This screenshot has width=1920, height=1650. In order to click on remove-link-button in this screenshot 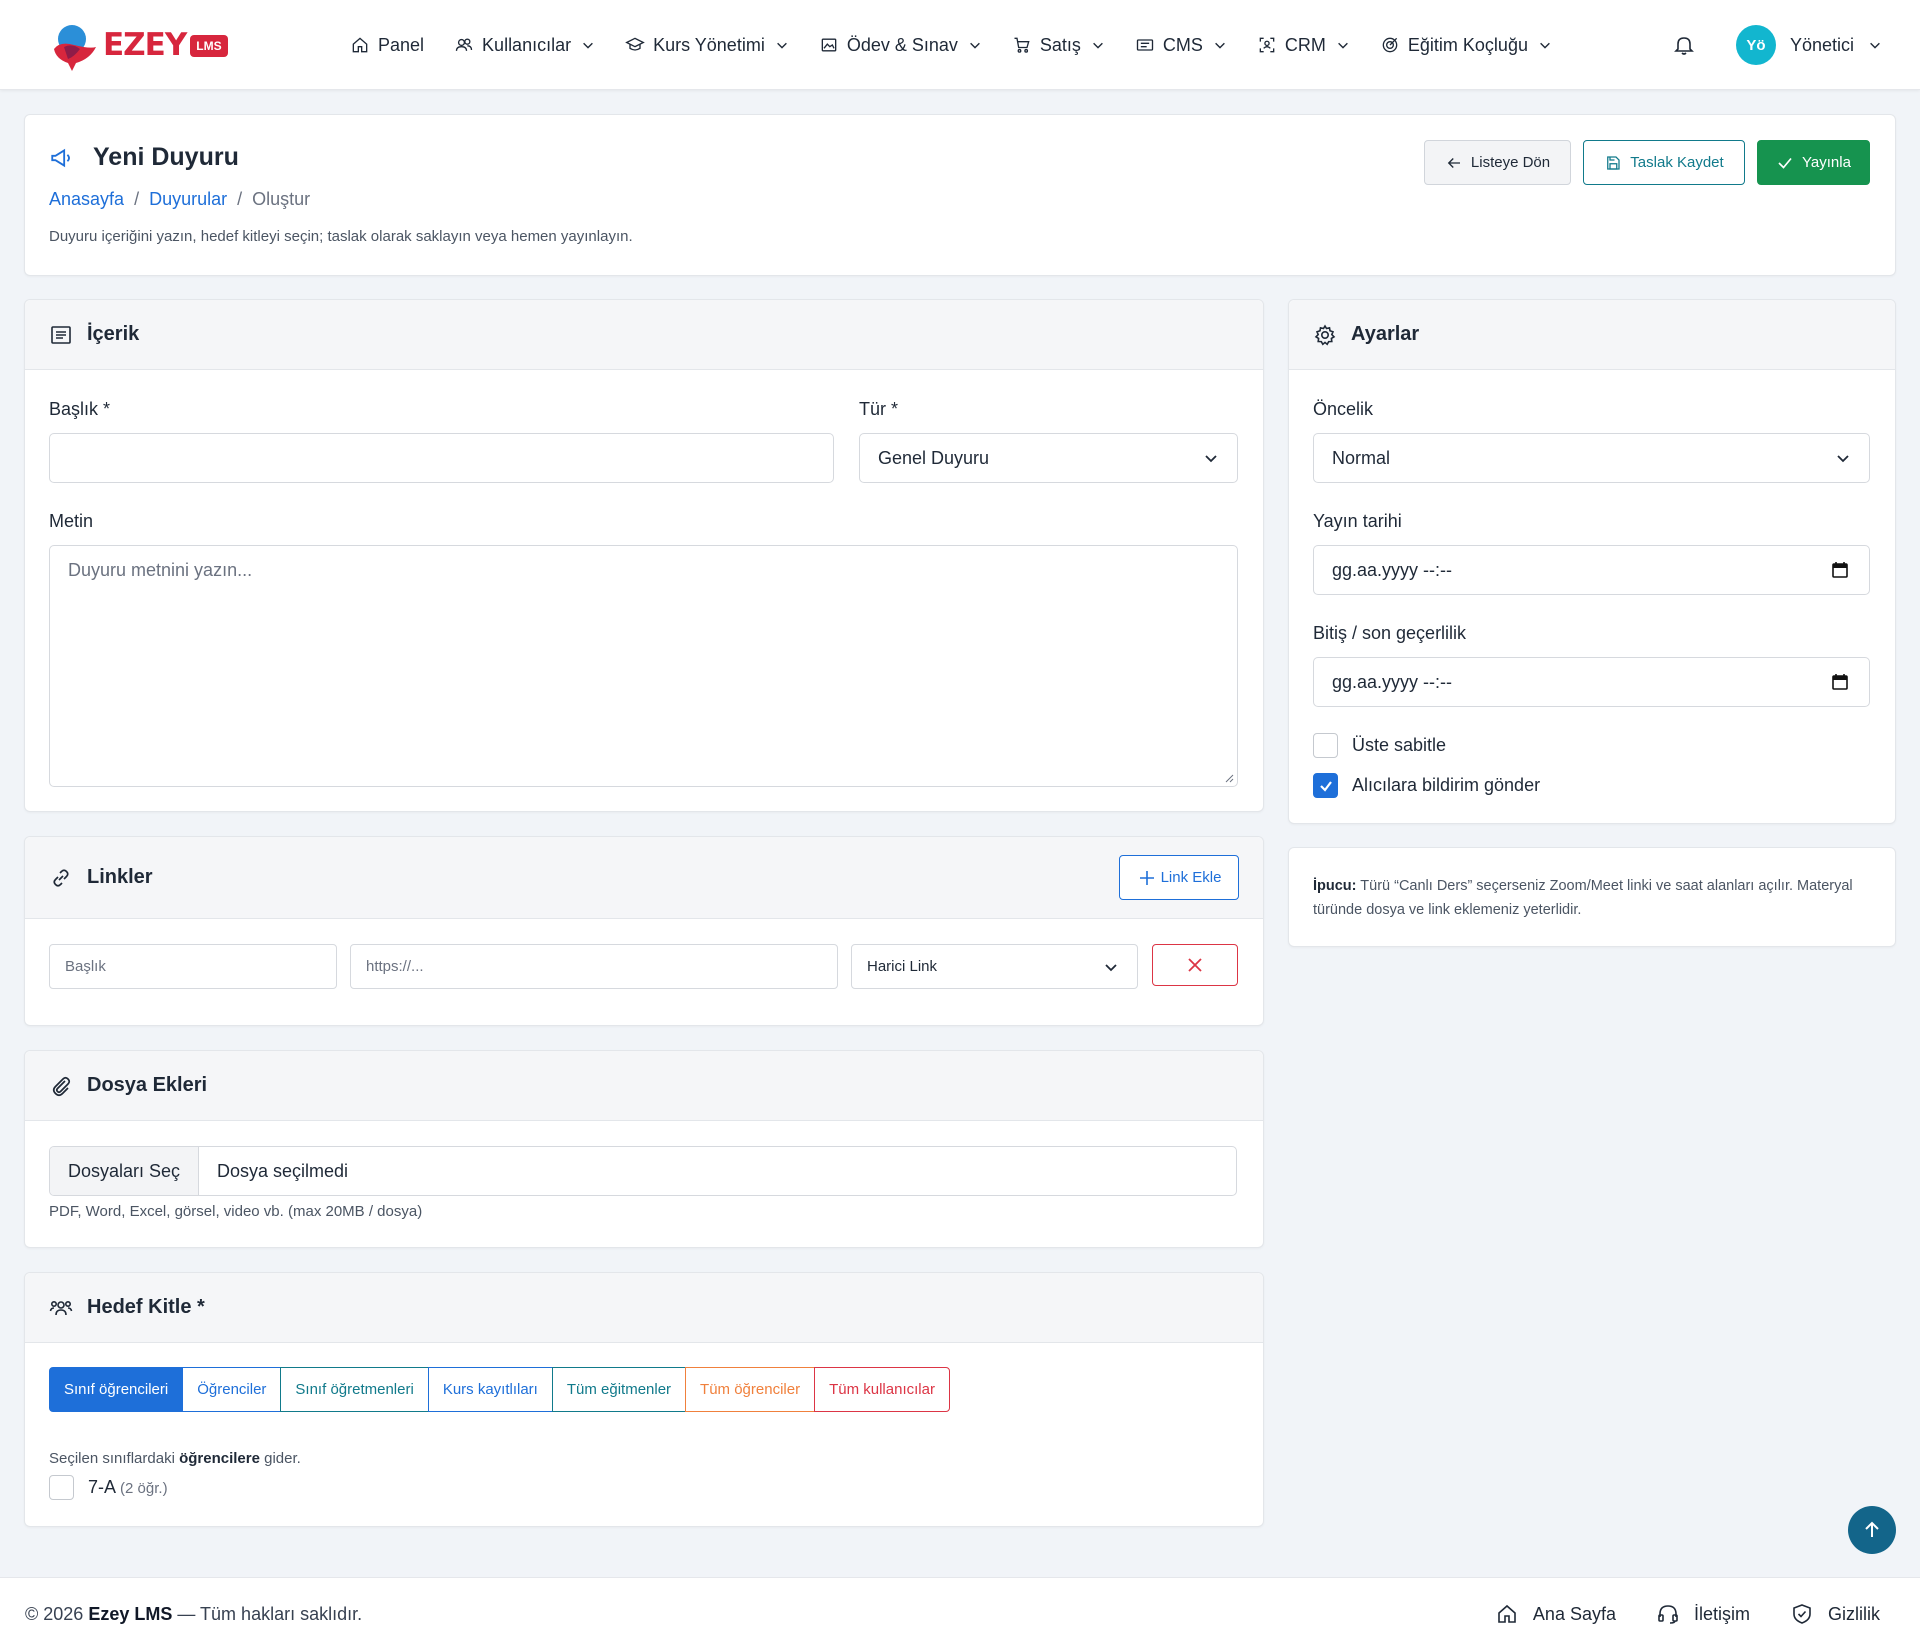, I will do `click(1195, 965)`.